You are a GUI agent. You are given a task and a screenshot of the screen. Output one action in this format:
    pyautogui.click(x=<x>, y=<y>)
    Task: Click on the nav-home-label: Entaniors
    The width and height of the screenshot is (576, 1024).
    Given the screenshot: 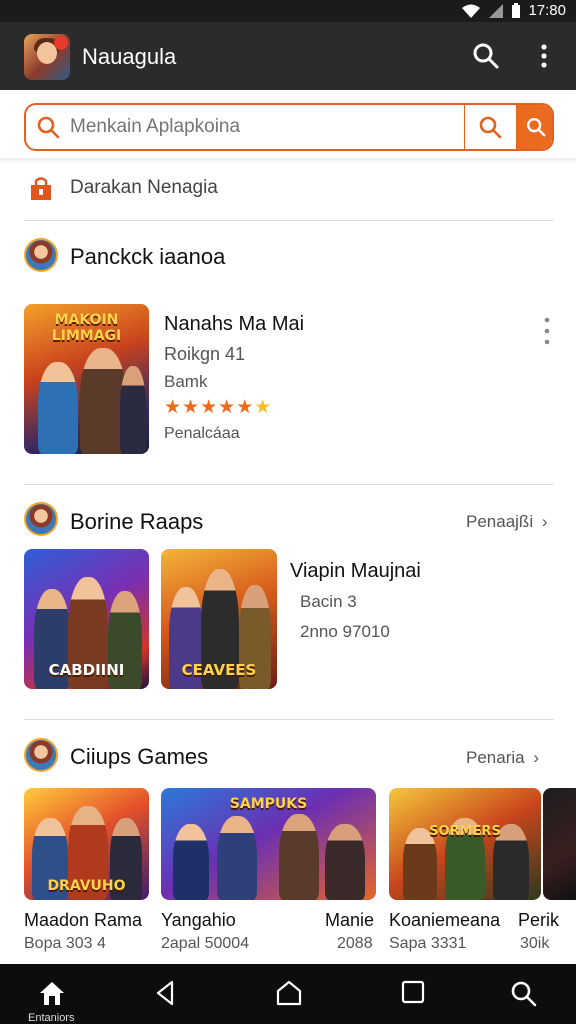 What is the action you would take?
    pyautogui.click(x=51, y=1018)
    